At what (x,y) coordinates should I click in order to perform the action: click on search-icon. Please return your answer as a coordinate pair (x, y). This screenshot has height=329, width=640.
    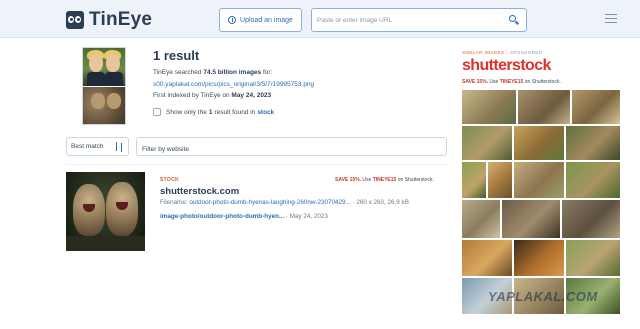
    Looking at the image, I should click on (514, 20).